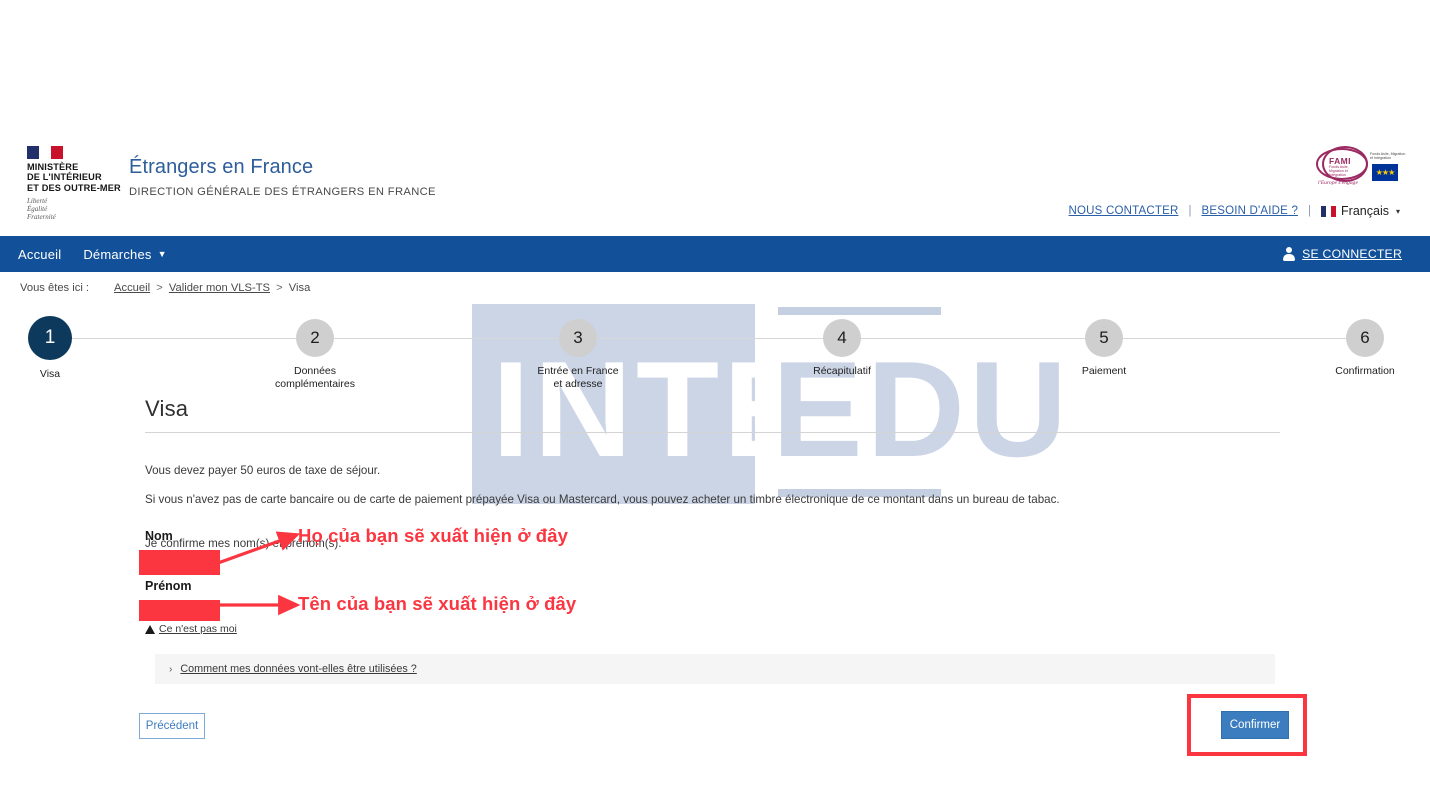 The height and width of the screenshot is (804, 1430). Describe the element at coordinates (117, 254) in the screenshot. I see `nav-item-demarches-label: Démarches` at that location.